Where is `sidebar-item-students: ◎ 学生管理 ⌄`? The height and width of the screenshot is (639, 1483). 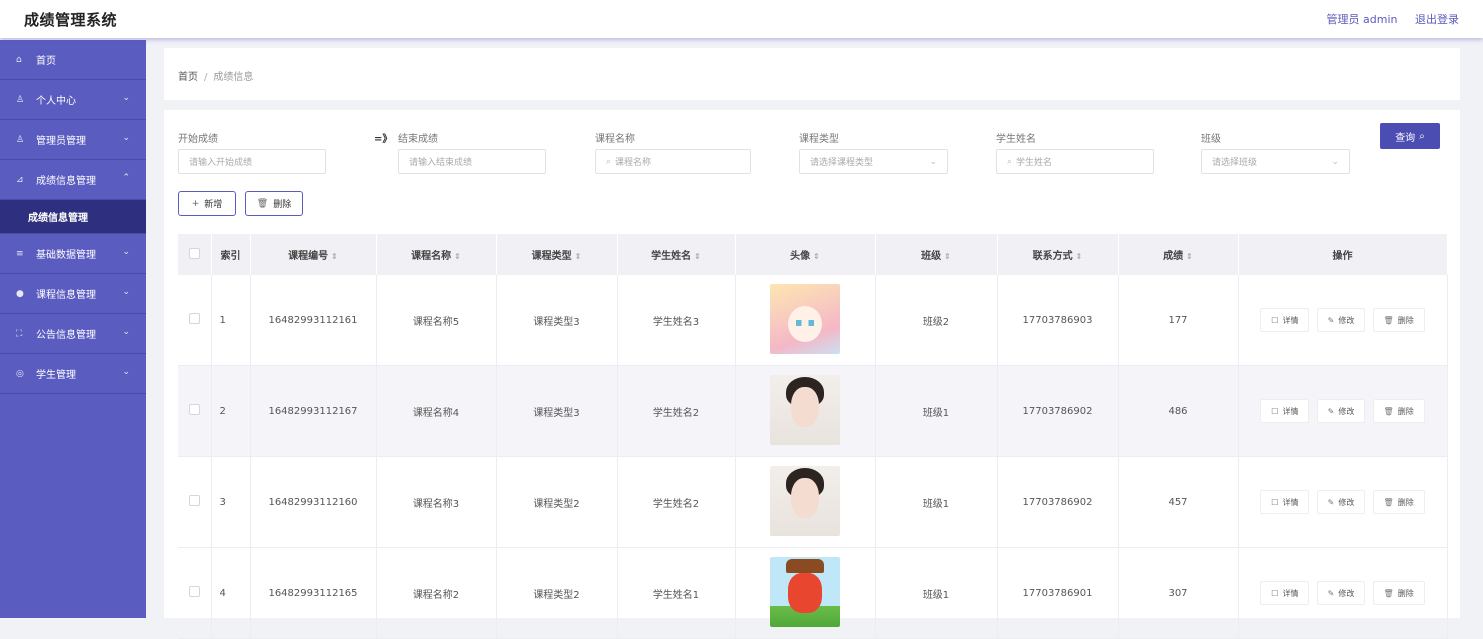 sidebar-item-students: ◎ 学生管理 ⌄ is located at coordinates (73, 374).